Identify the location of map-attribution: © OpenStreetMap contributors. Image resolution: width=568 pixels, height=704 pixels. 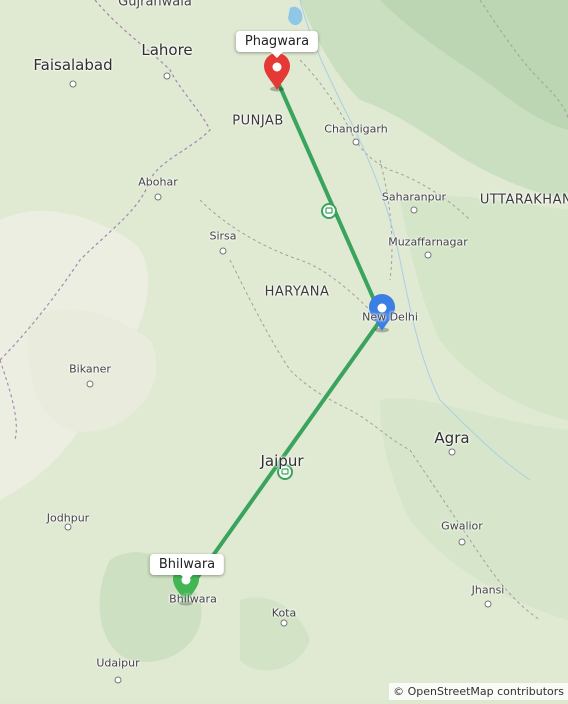
(478, 691).